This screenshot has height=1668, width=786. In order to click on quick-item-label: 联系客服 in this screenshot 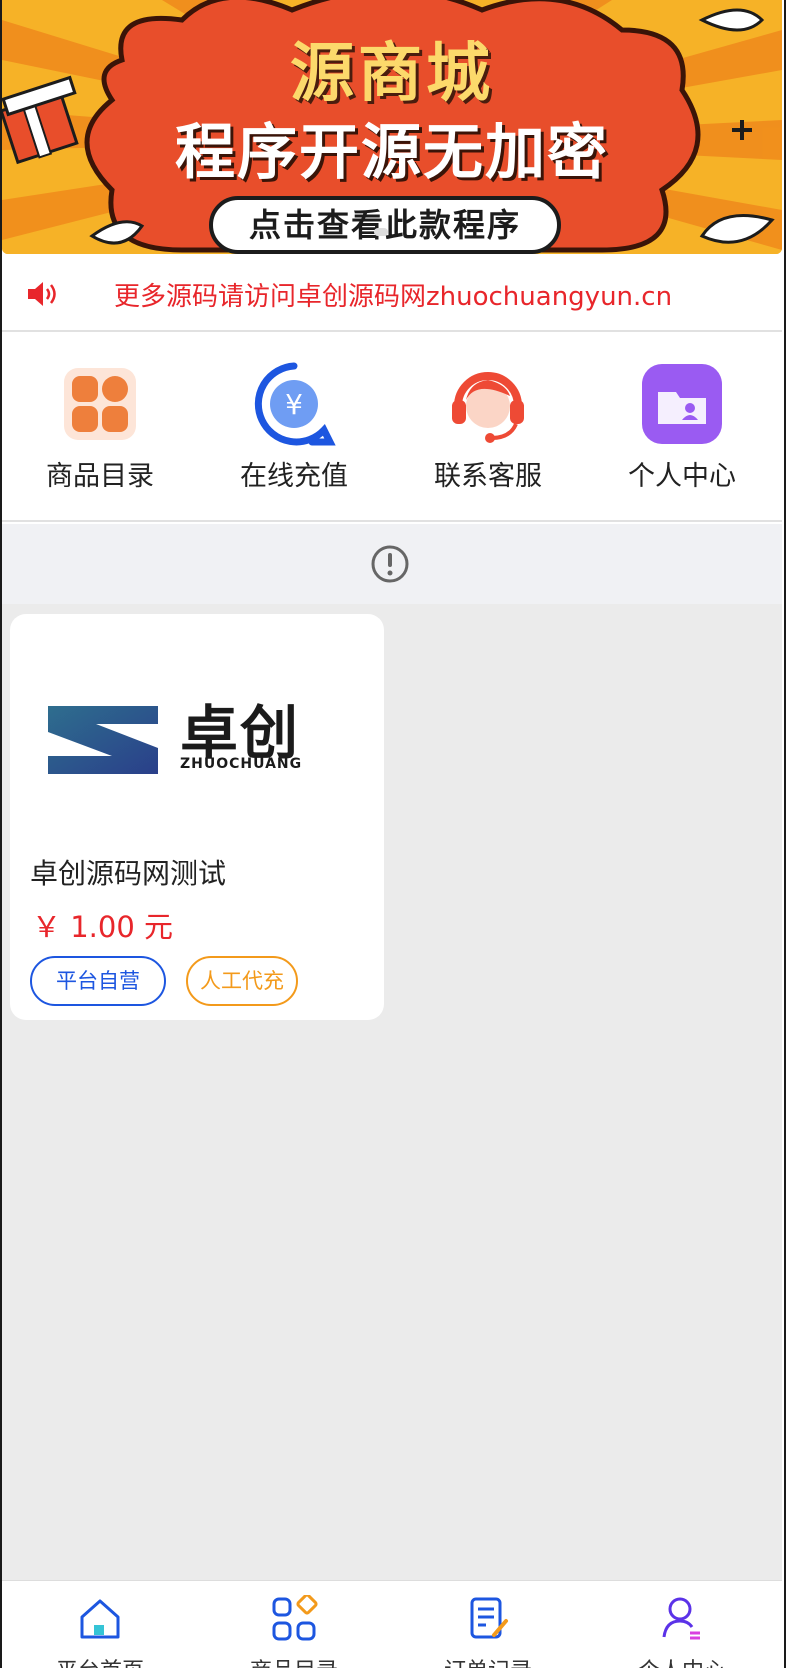, I will do `click(488, 476)`.